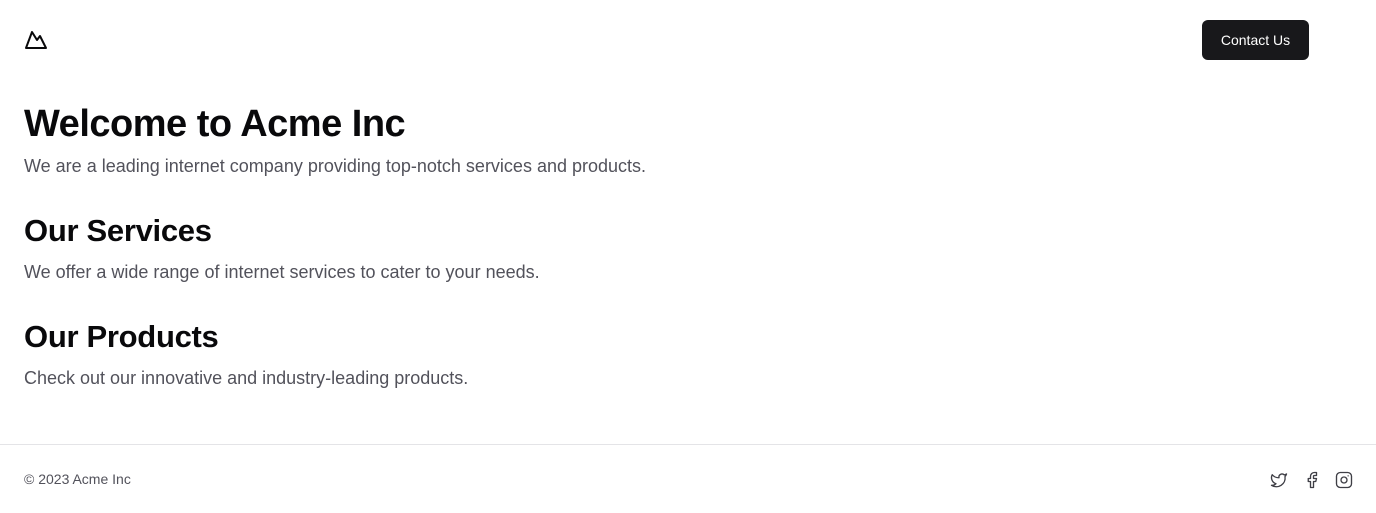  I want to click on instagram-icon, so click(1344, 480).